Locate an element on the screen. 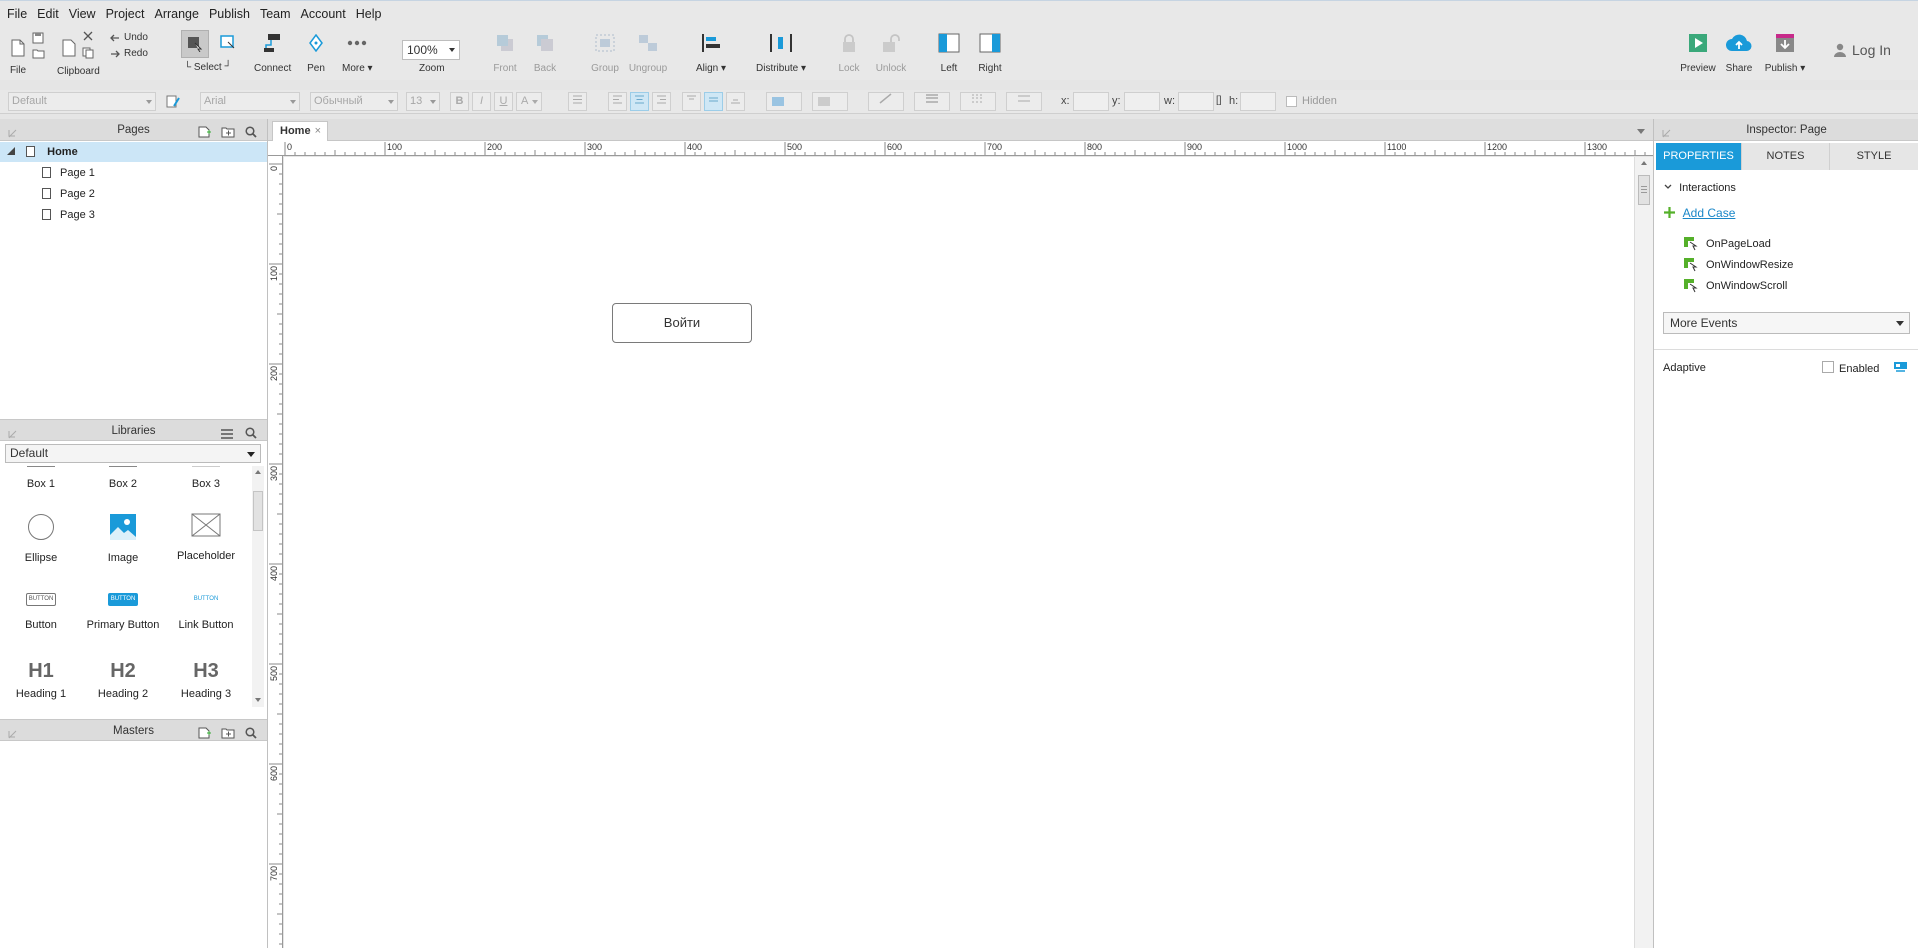 The width and height of the screenshot is (1918, 948). copy-button is located at coordinates (88, 54).